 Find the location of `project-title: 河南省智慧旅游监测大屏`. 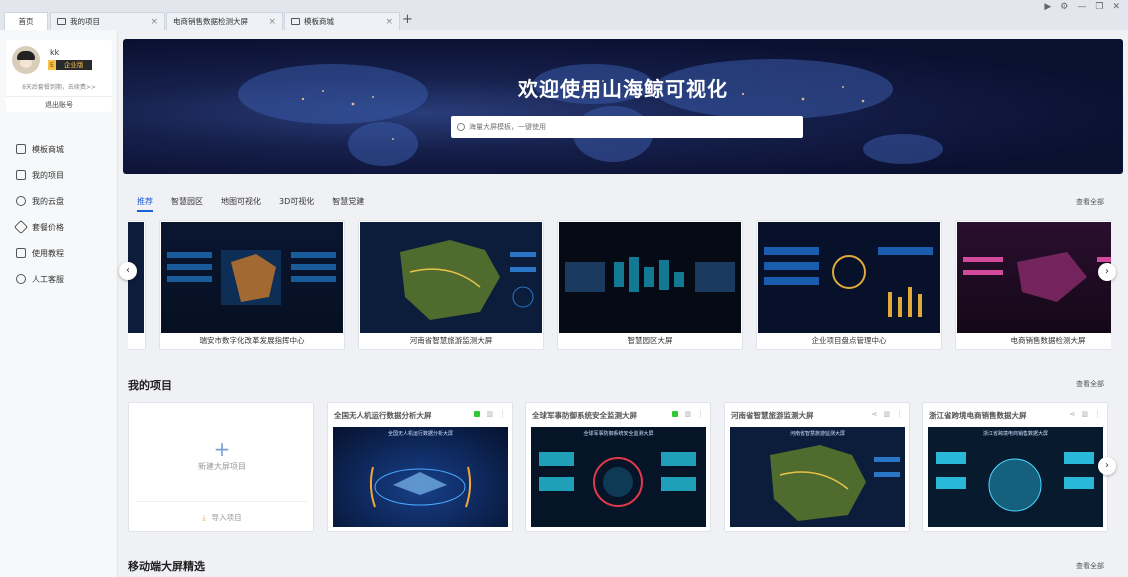

project-title: 河南省智慧旅游监测大屏 is located at coordinates (772, 415).